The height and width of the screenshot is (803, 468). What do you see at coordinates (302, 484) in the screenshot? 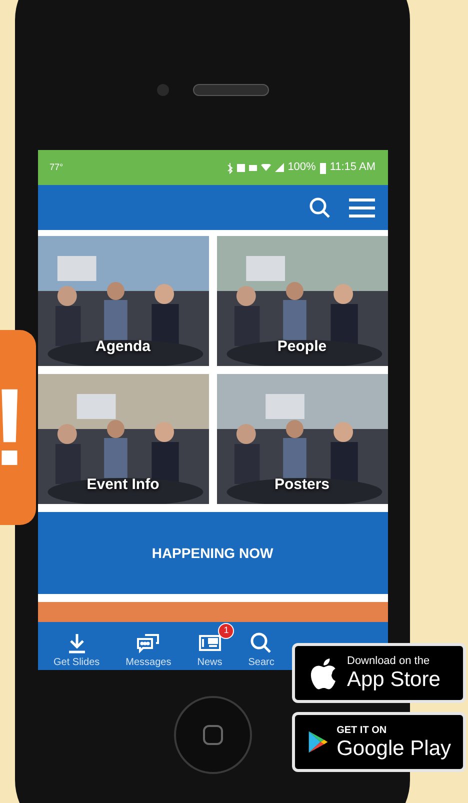
I see `tile-label: Posters` at bounding box center [302, 484].